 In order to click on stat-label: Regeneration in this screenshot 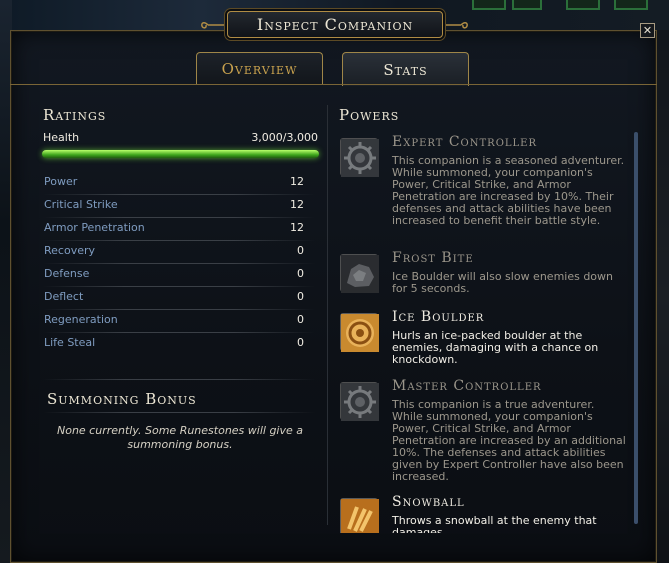, I will do `click(81, 319)`.